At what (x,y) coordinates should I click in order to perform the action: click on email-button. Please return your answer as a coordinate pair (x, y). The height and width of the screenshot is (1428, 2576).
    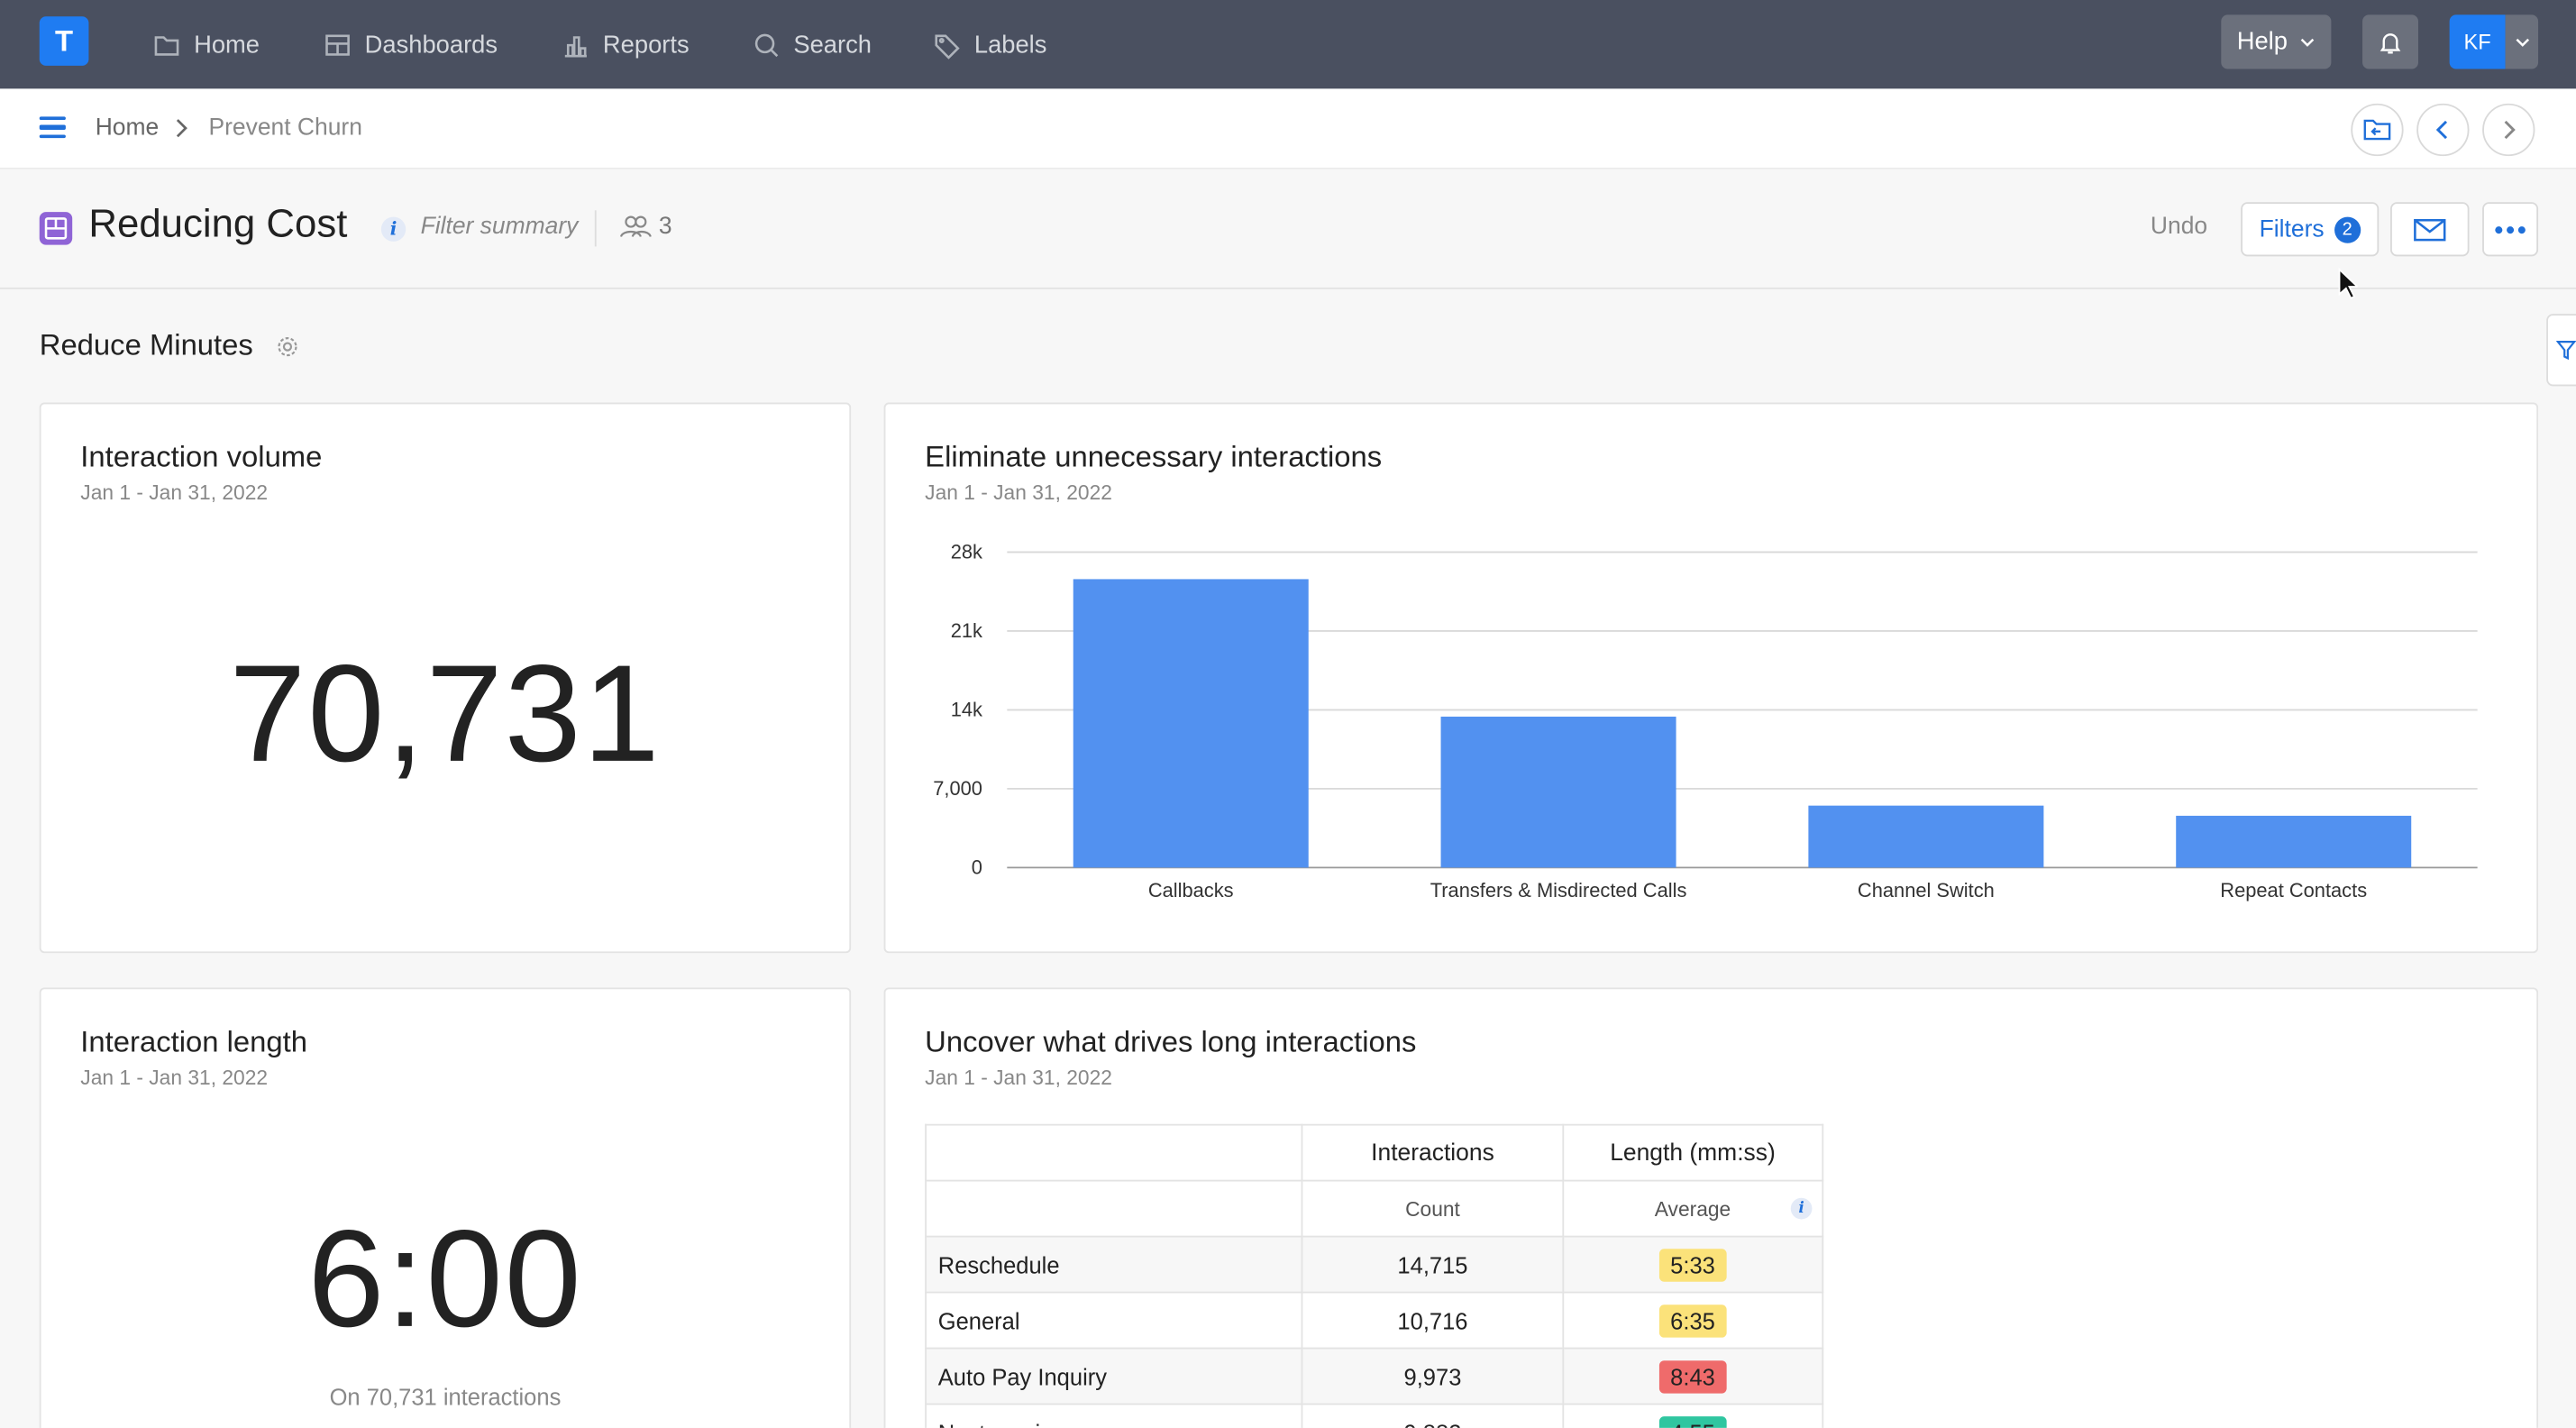
    Looking at the image, I should click on (2430, 229).